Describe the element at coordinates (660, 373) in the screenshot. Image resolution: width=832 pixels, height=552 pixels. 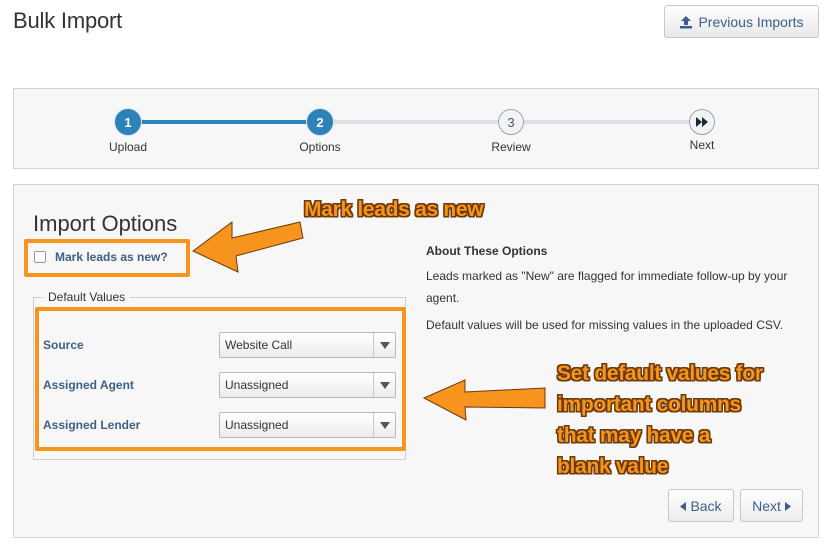
I see `callout-defaults-line-1: Set default values for` at that location.